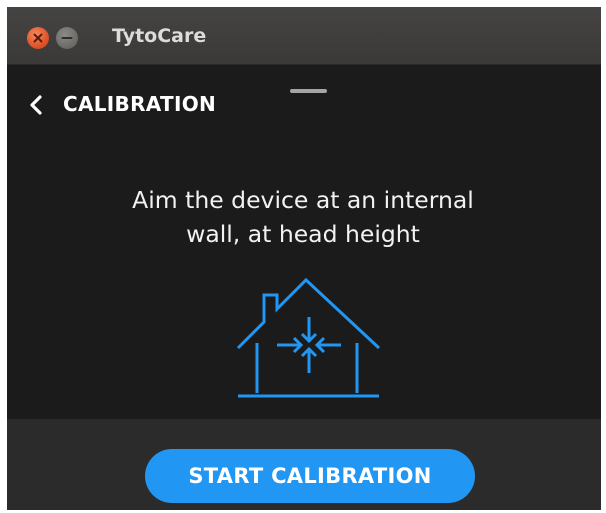 The width and height of the screenshot is (606, 513). I want to click on close-button, so click(38, 38).